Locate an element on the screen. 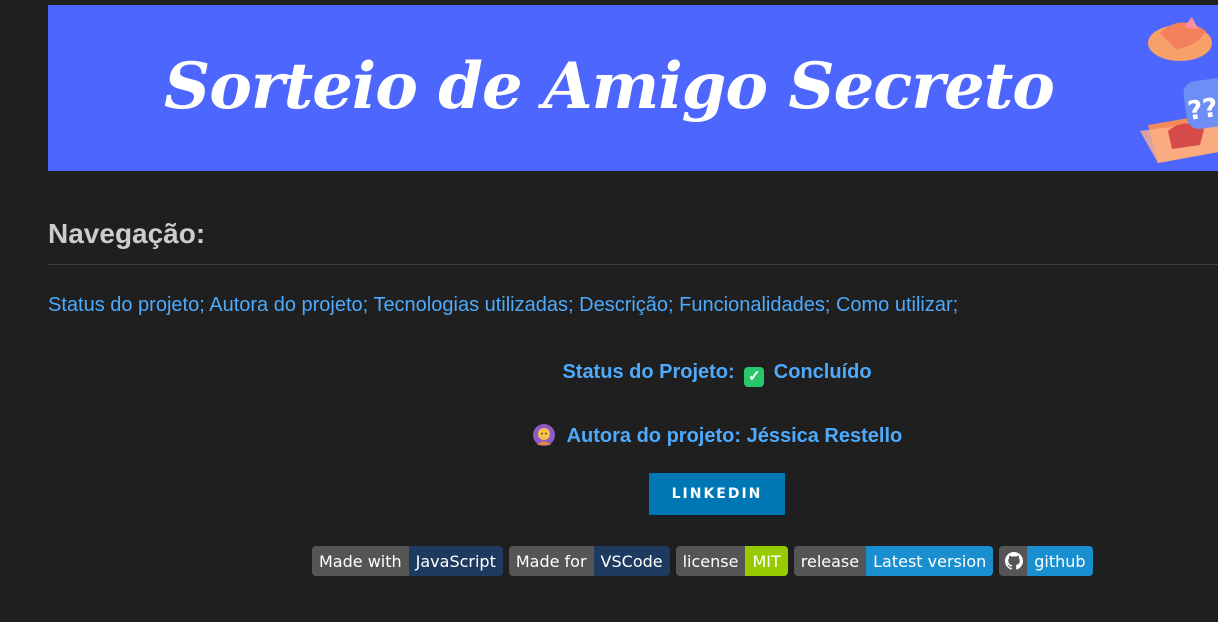 This screenshot has height=622, width=1218. nav-link-technologies: Tecnologias utilizadas; is located at coordinates (473, 305).